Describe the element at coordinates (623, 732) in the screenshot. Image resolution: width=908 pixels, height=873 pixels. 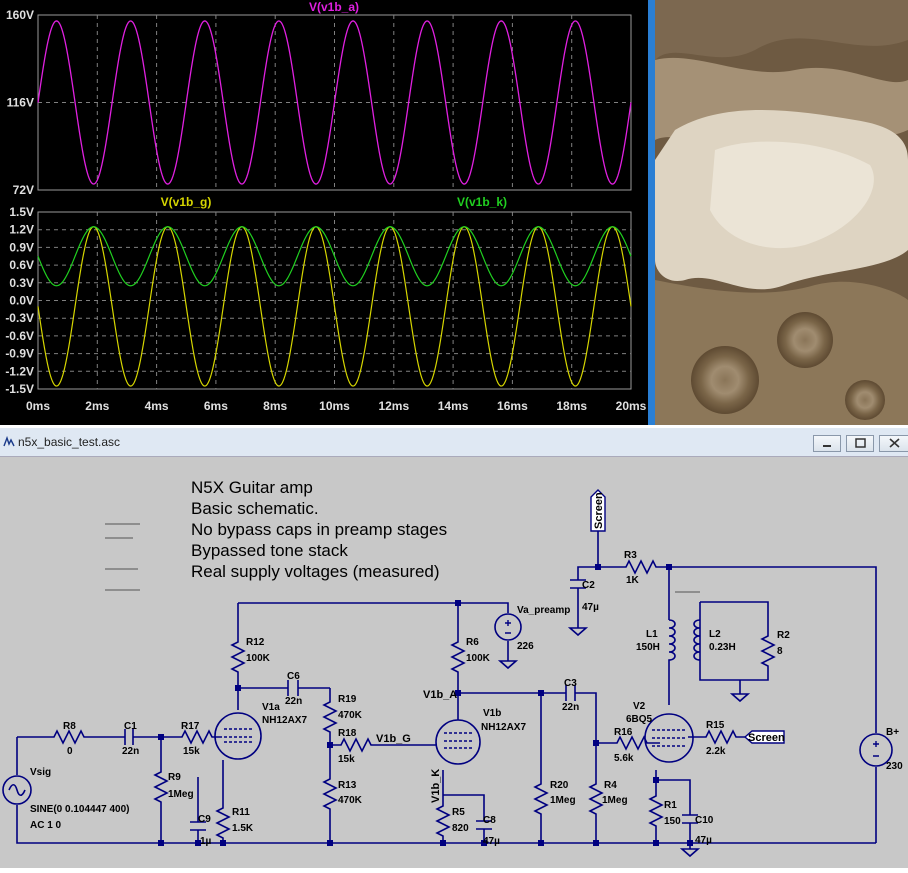
I see `r16-name: R16` at that location.